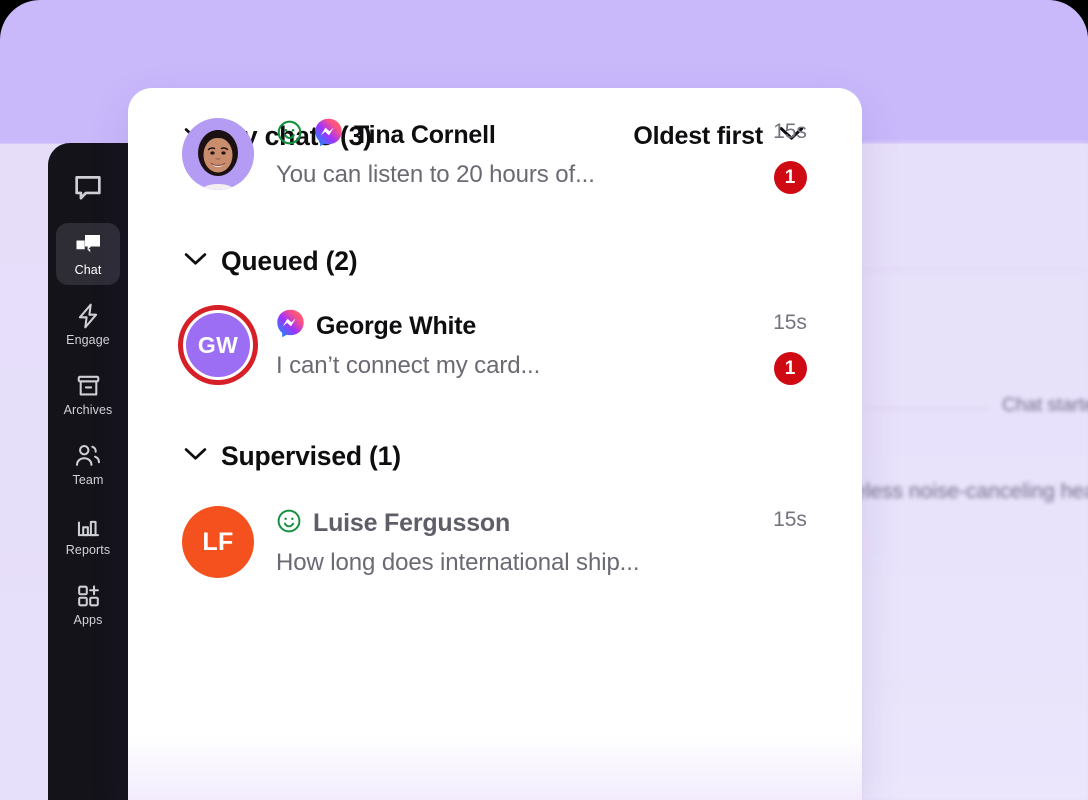 The width and height of the screenshot is (1088, 800). What do you see at coordinates (88, 526) in the screenshot?
I see `bar-chart-icon` at bounding box center [88, 526].